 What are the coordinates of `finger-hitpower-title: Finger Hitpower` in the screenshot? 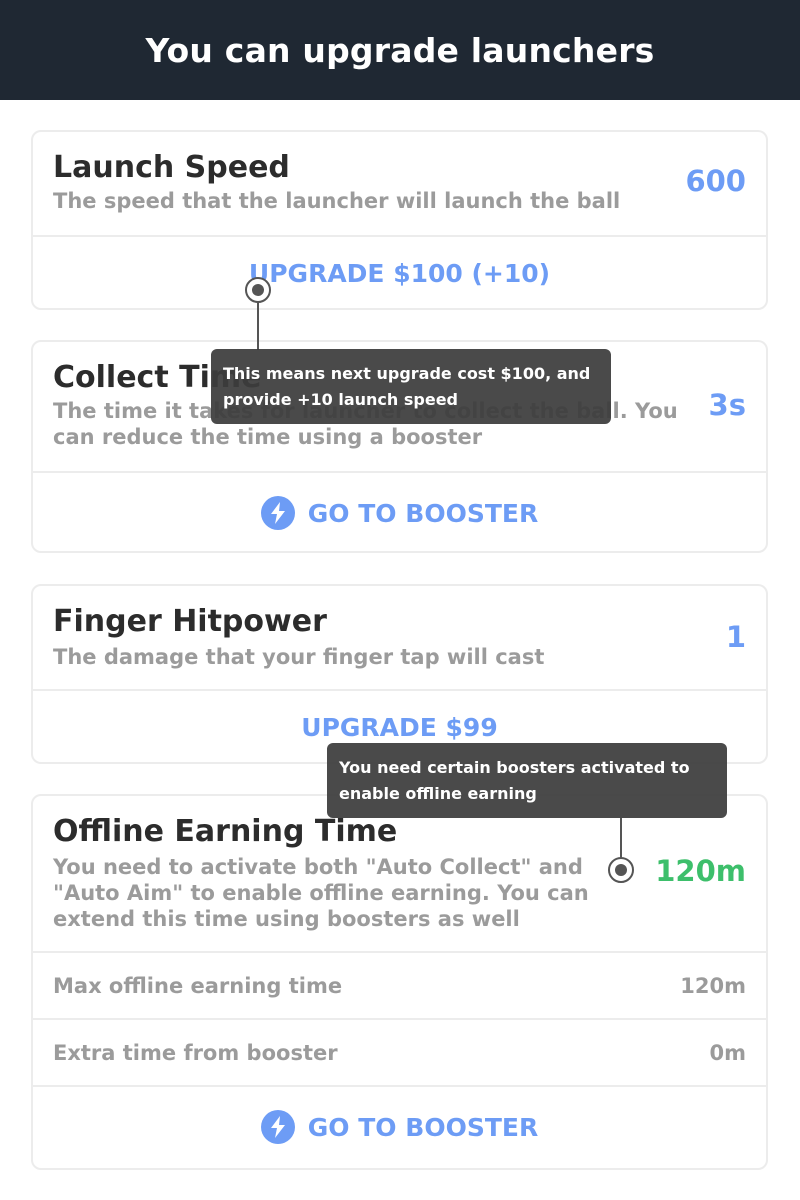 It's located at (190, 621).